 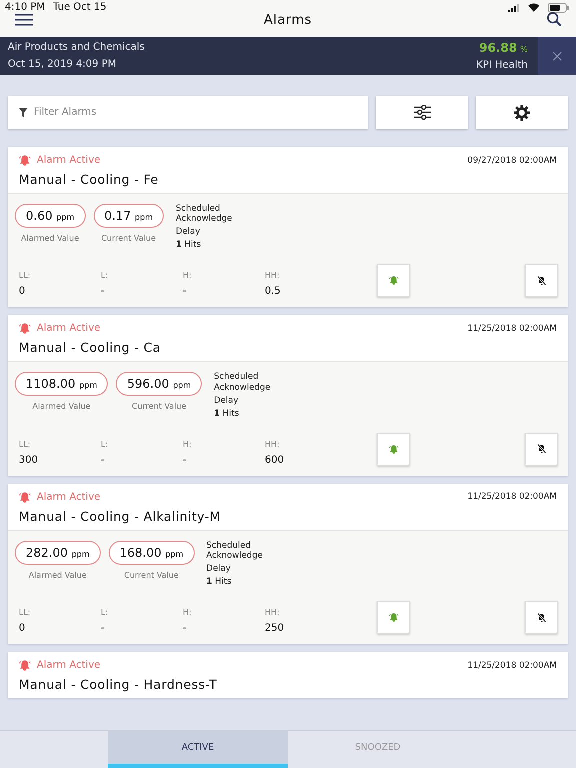 I want to click on sliders-icon, so click(x=422, y=112).